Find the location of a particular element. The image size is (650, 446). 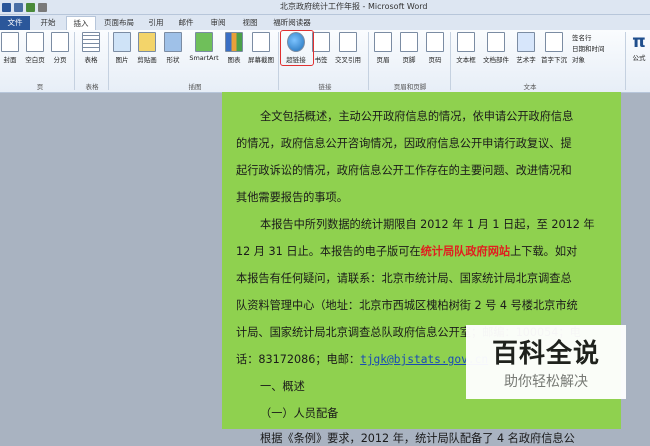

paragraph-line: 全文包括概述，主动公开政府信息的情况，依申请公开政府信息 is located at coordinates (417, 116).